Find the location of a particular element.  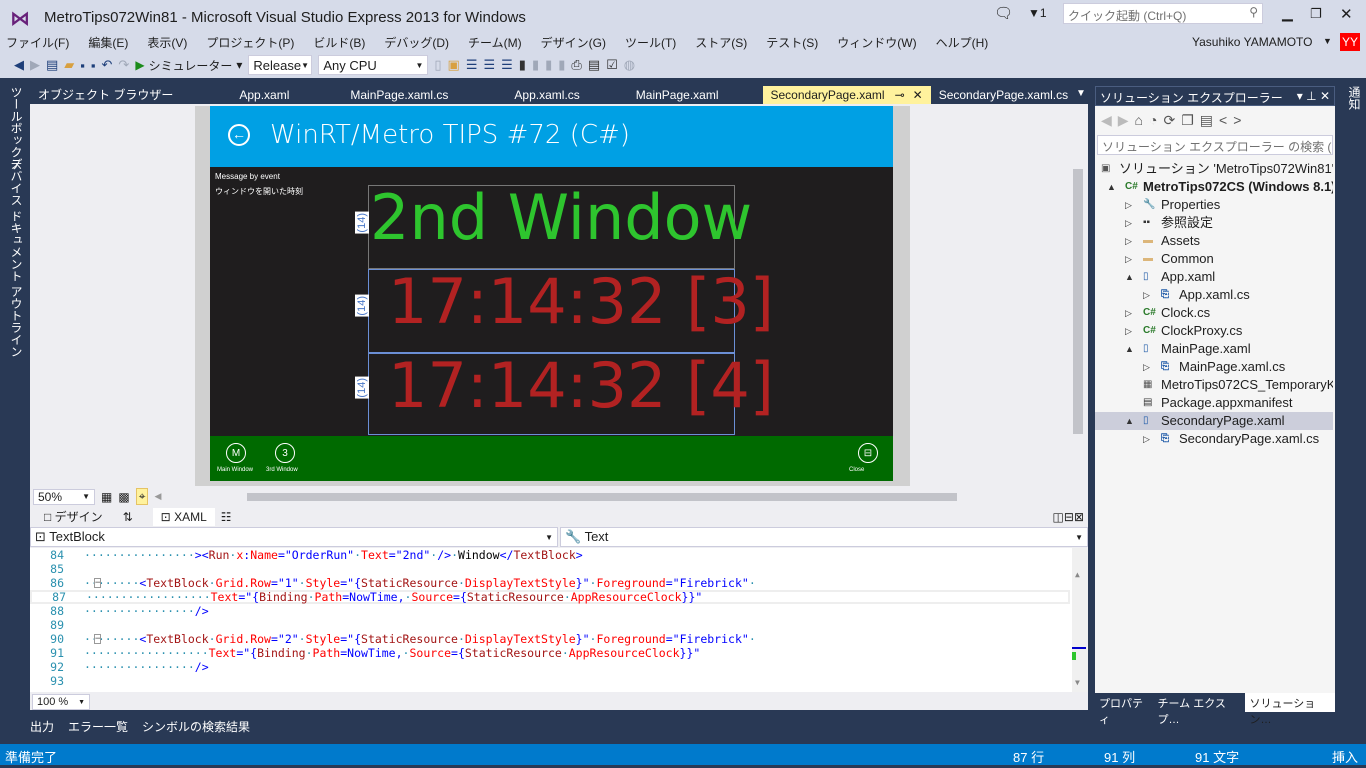

clear-bookmark-icon: ▮ is located at coordinates (561, 65).